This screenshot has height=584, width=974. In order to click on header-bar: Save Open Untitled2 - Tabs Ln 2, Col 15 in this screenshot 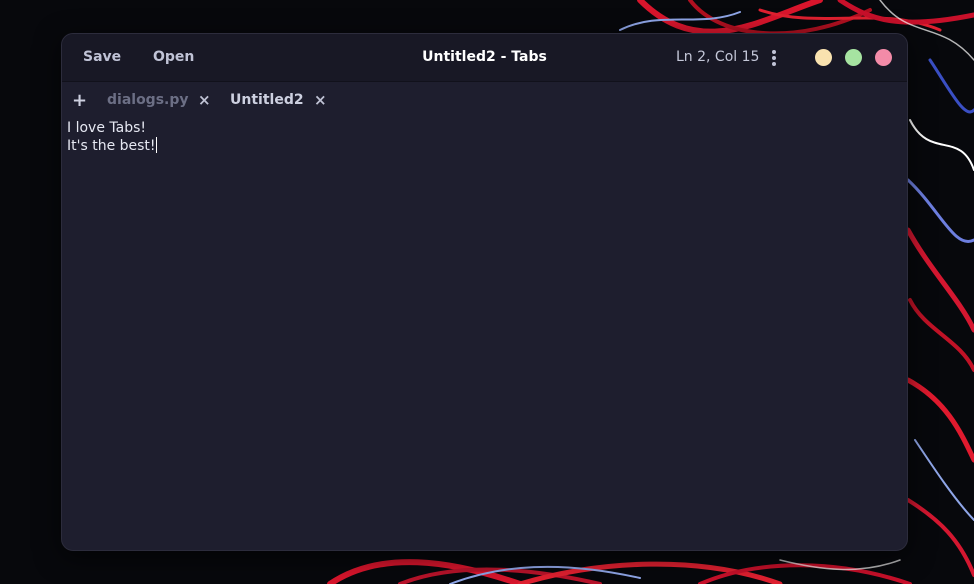, I will do `click(484, 58)`.